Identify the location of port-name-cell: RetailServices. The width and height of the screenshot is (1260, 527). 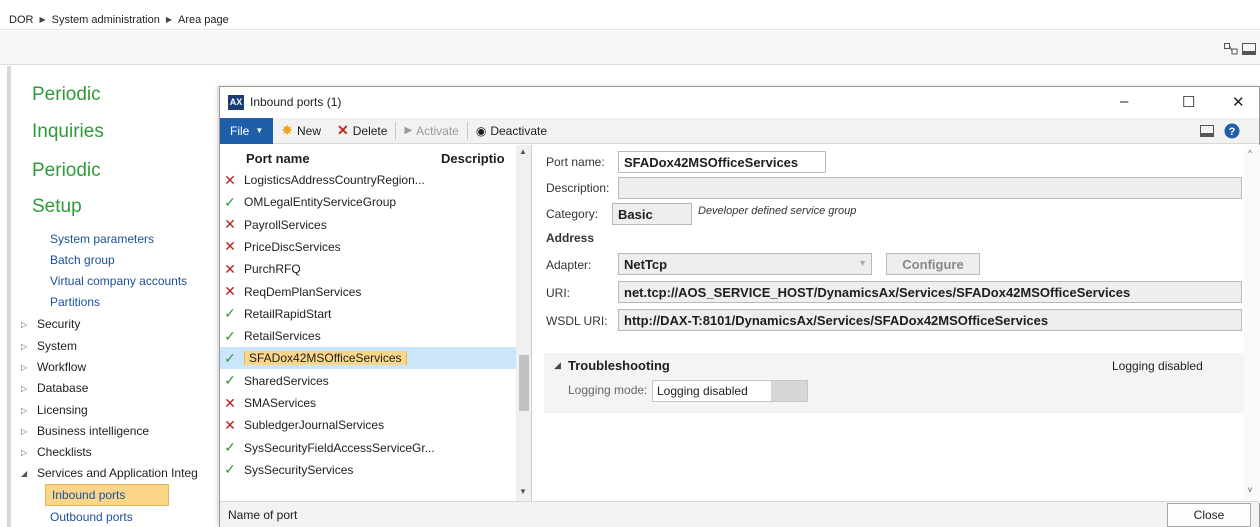
(340, 336).